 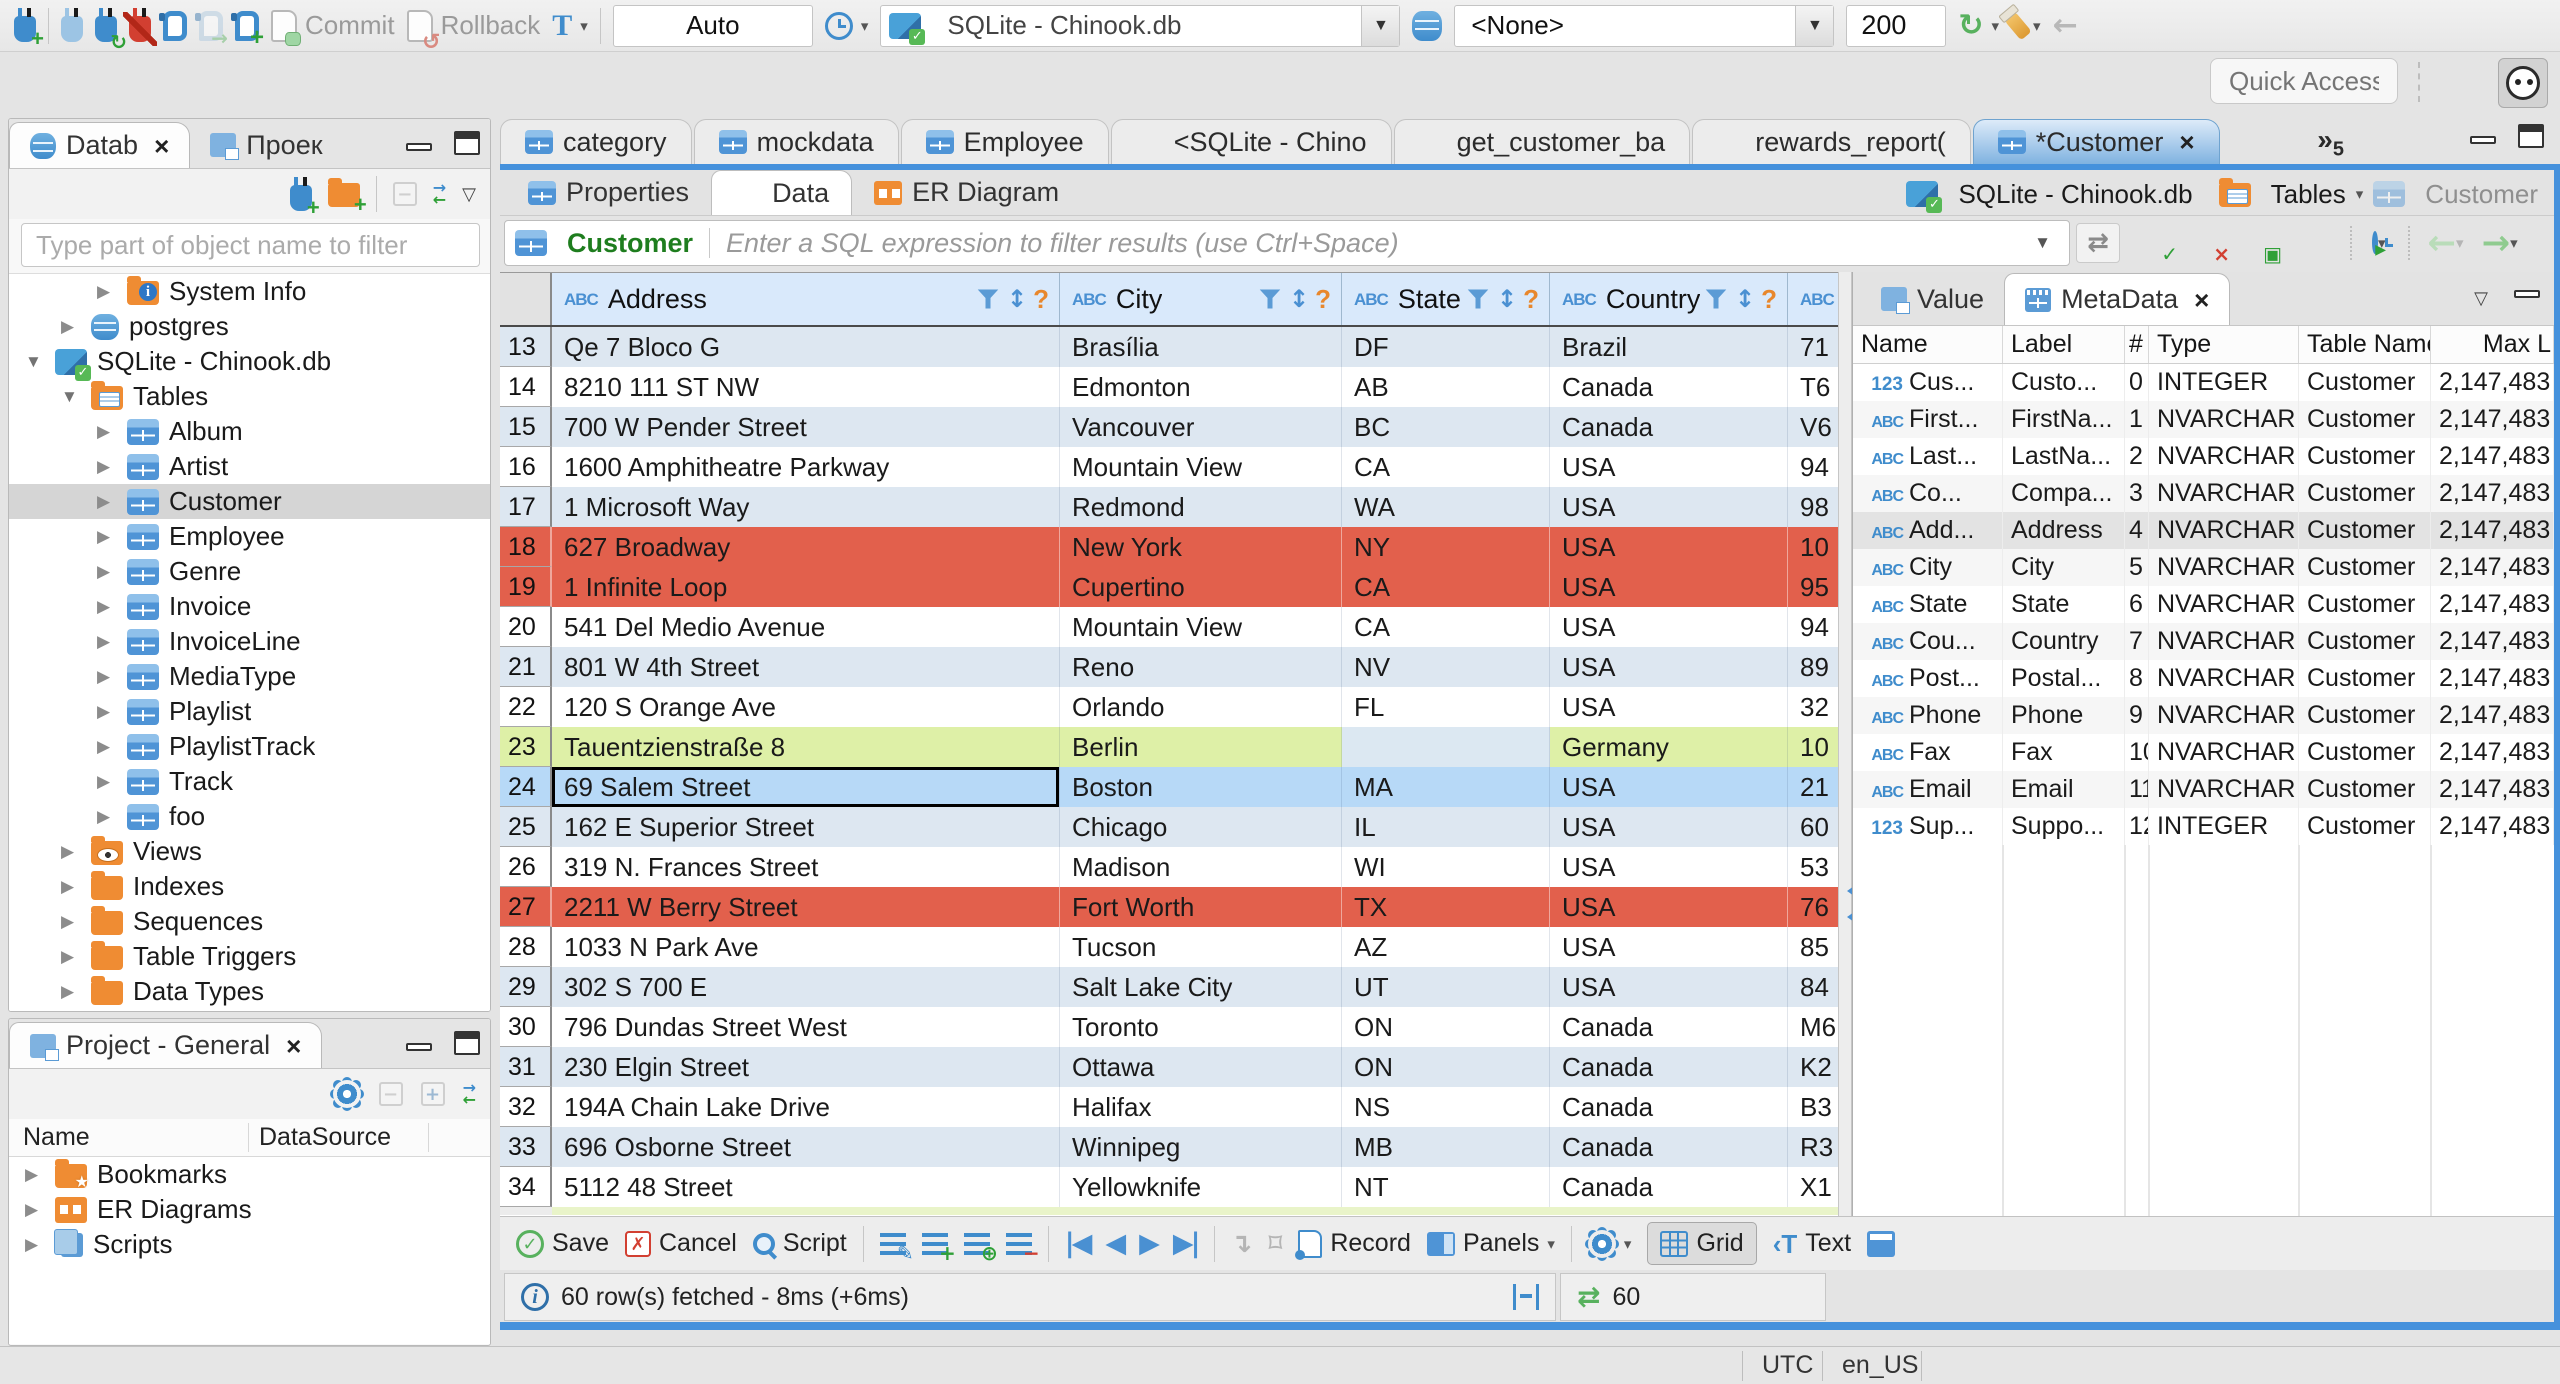 I want to click on recent-sql-editor-button, so click(x=211, y=29).